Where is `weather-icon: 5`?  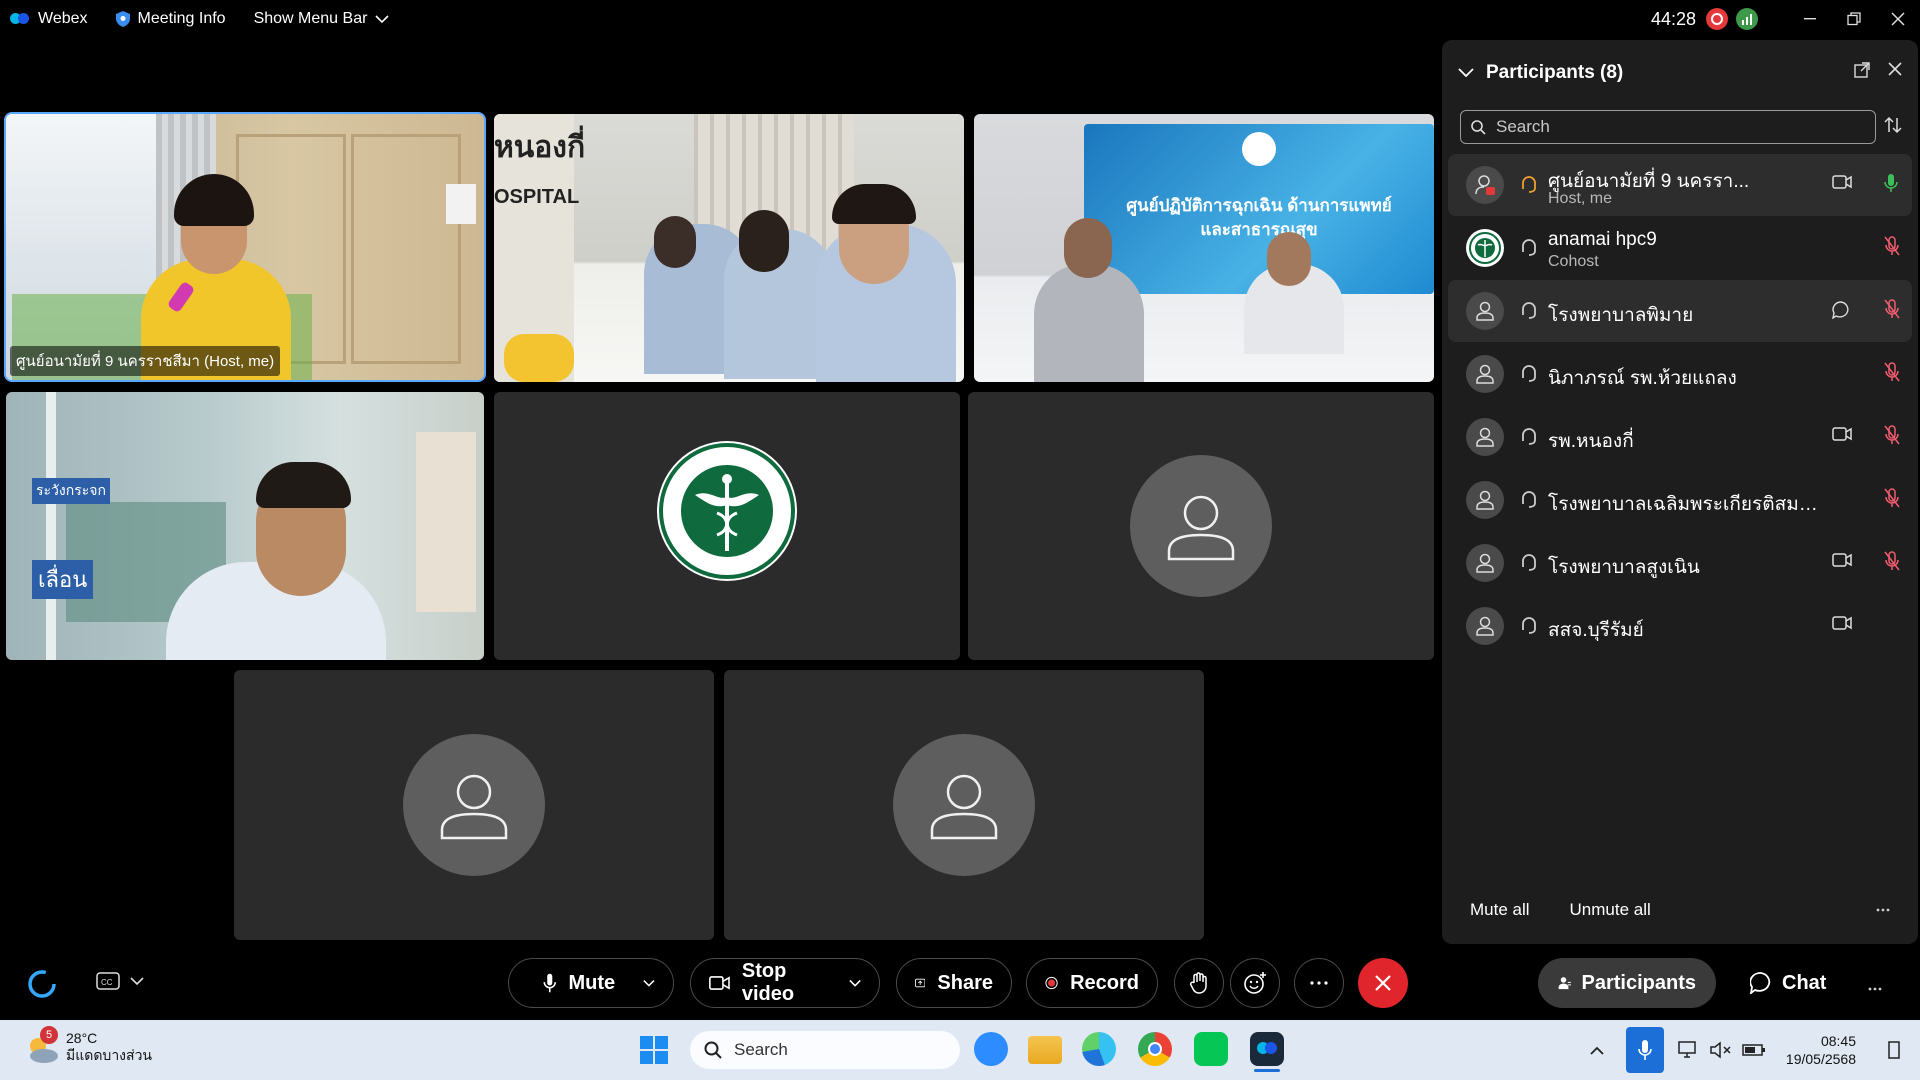
weather-icon: 5 is located at coordinates (42, 1046).